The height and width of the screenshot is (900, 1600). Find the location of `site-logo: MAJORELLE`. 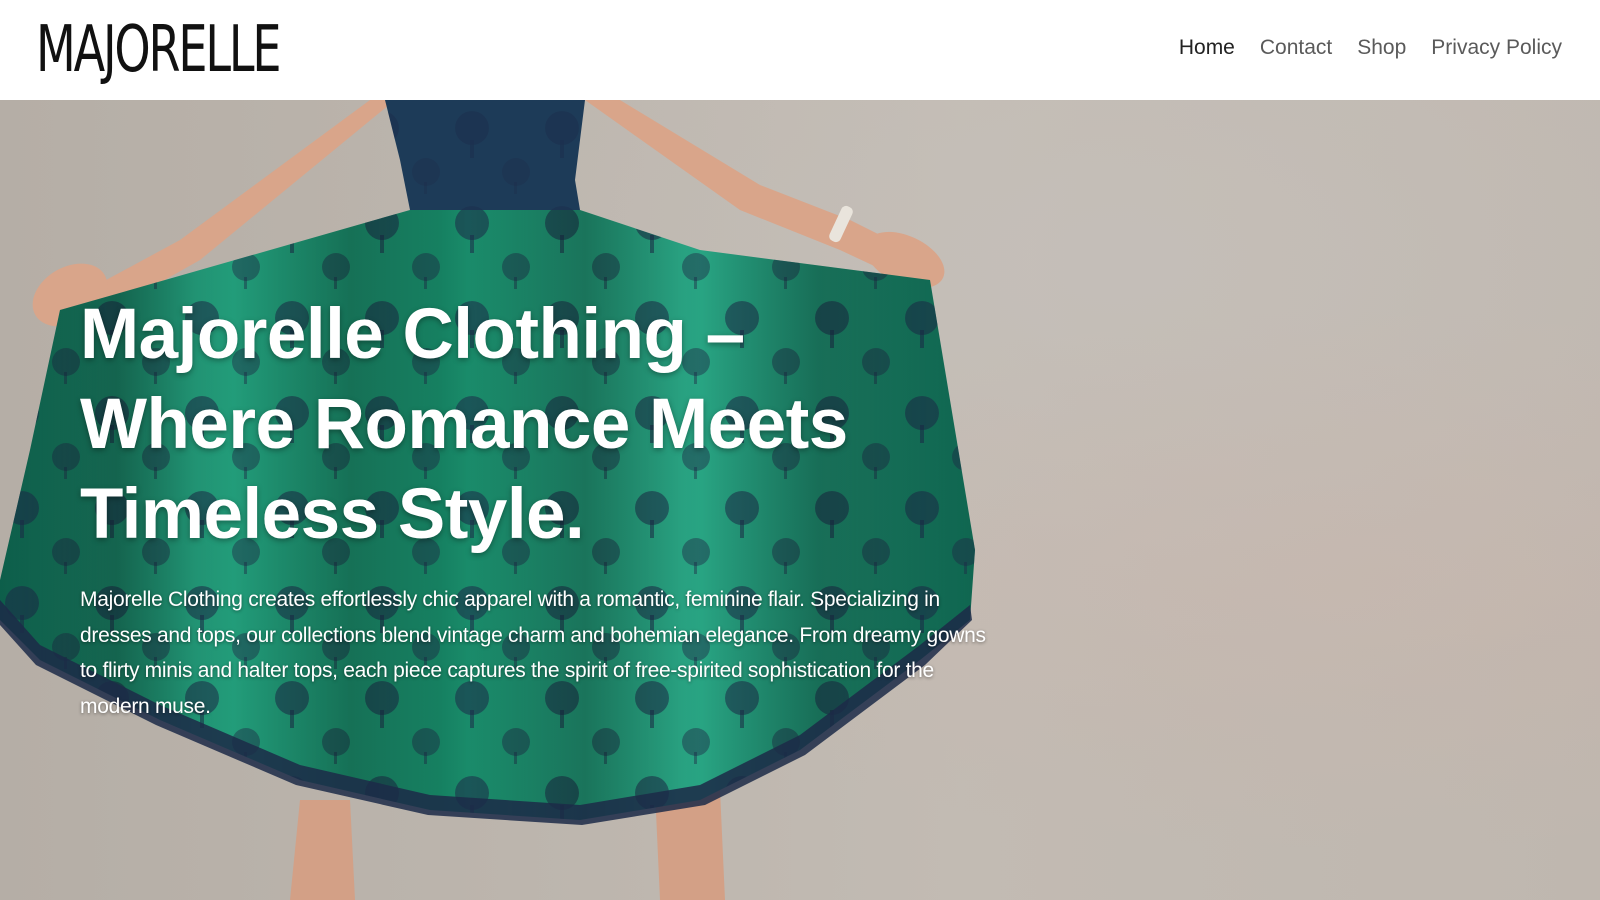

site-logo: MAJORELLE is located at coordinates (205, 50).